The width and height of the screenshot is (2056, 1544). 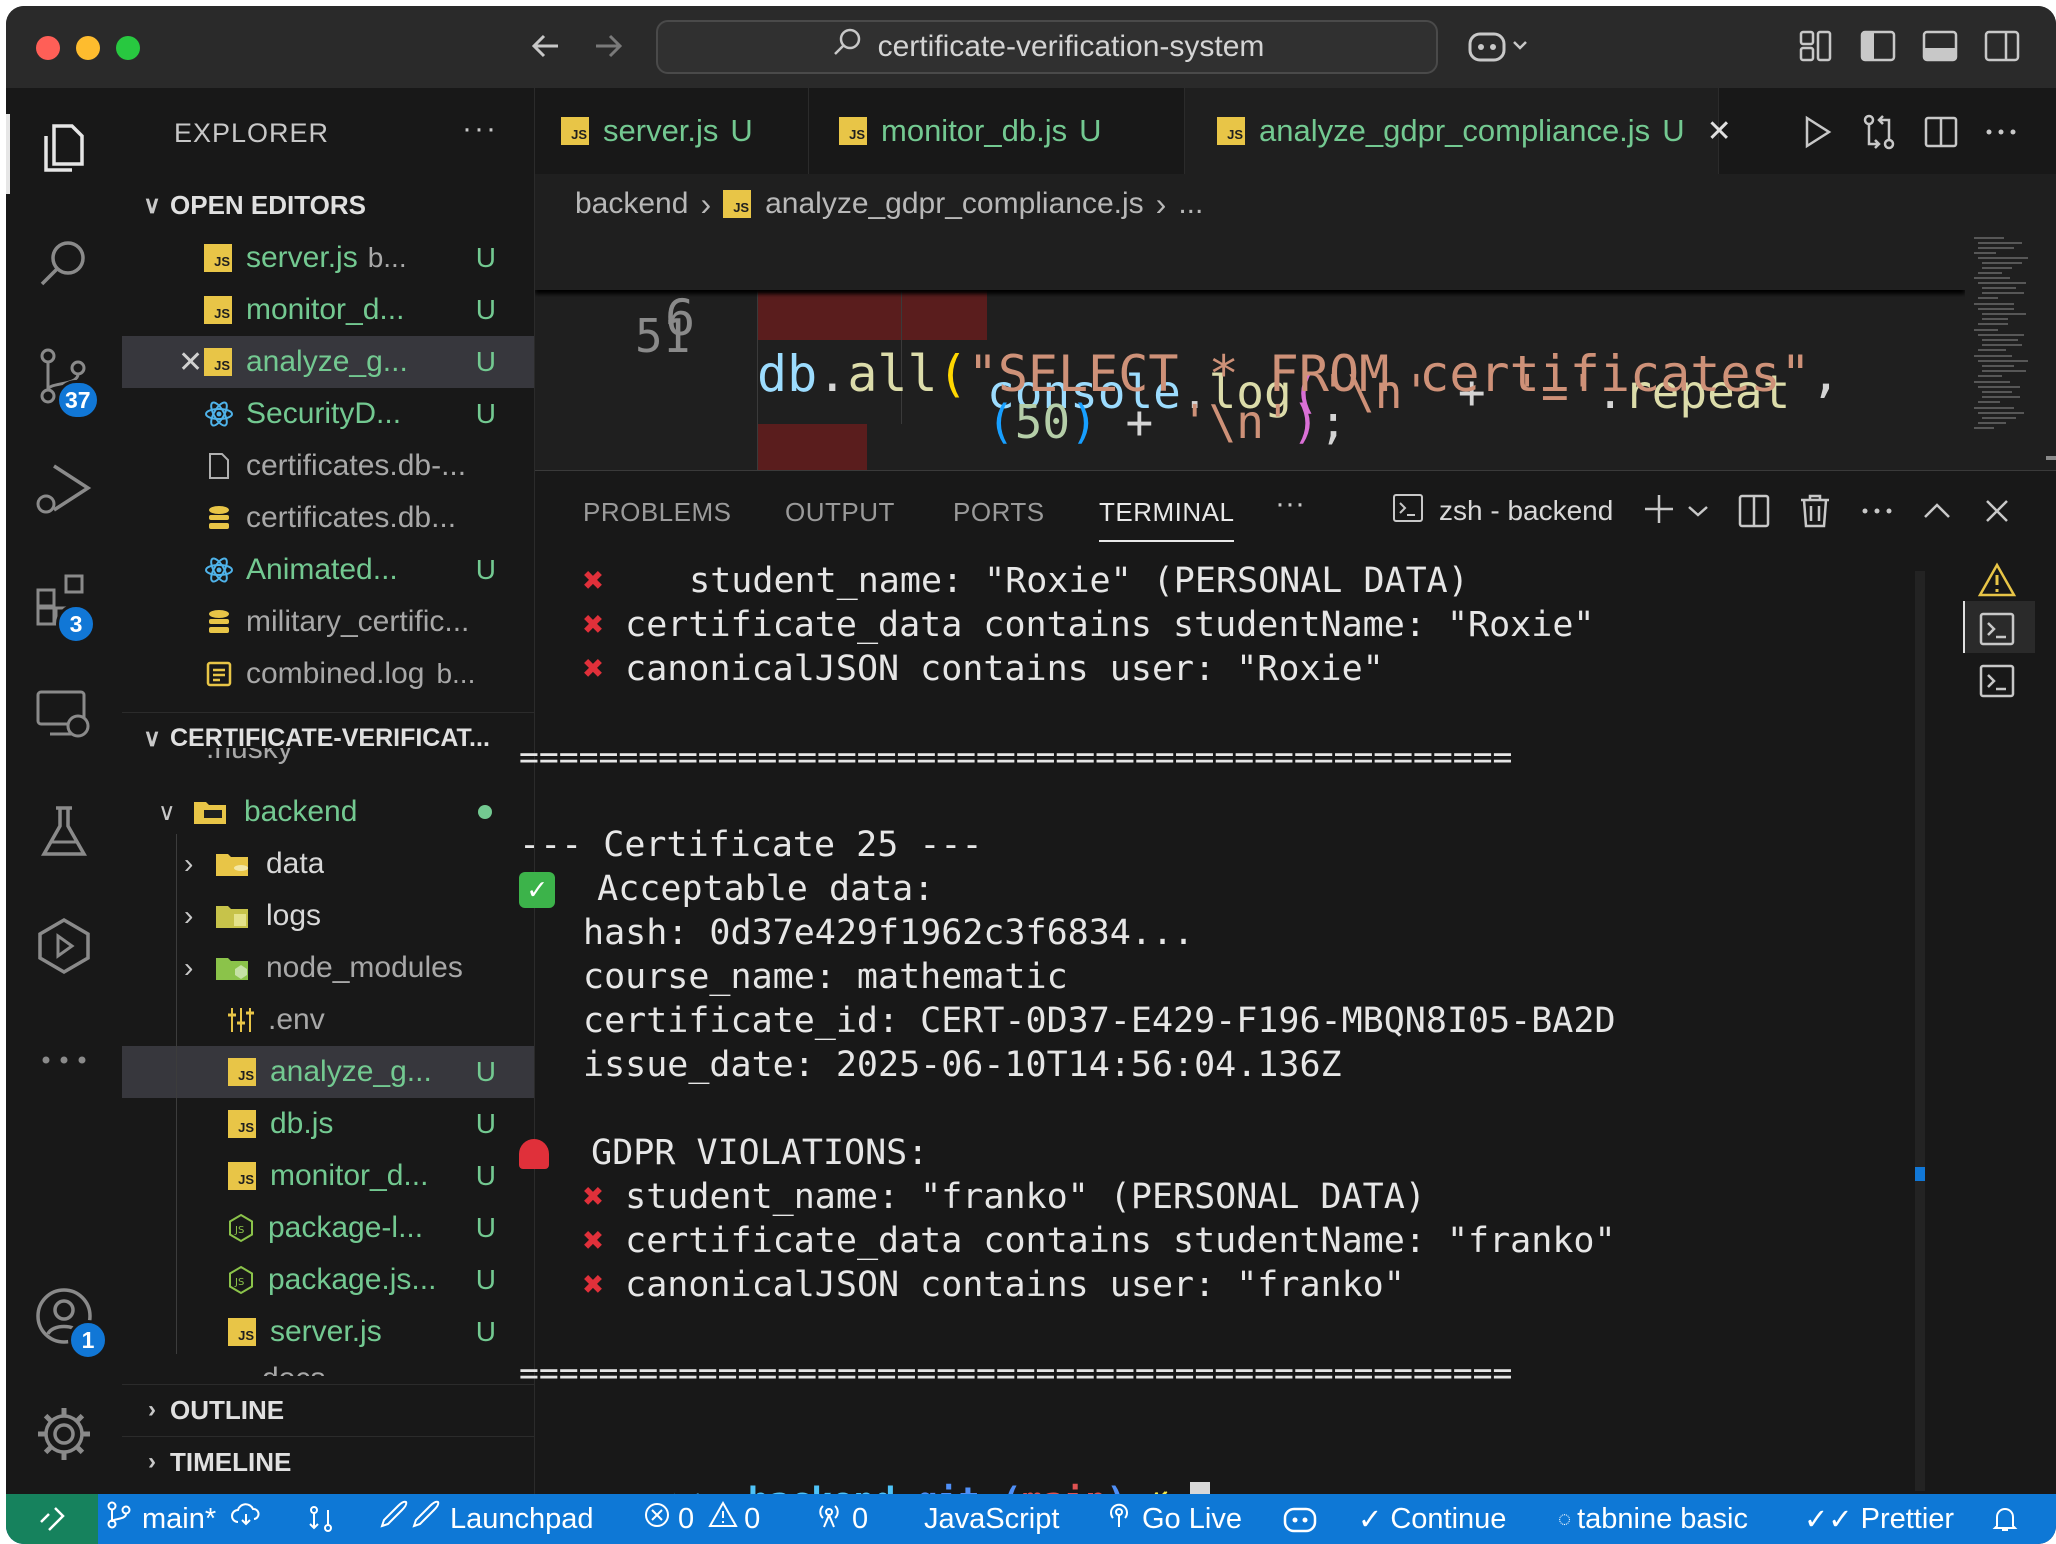 I want to click on terminal-line: ✓ Acceptable data:, so click(x=726, y=889).